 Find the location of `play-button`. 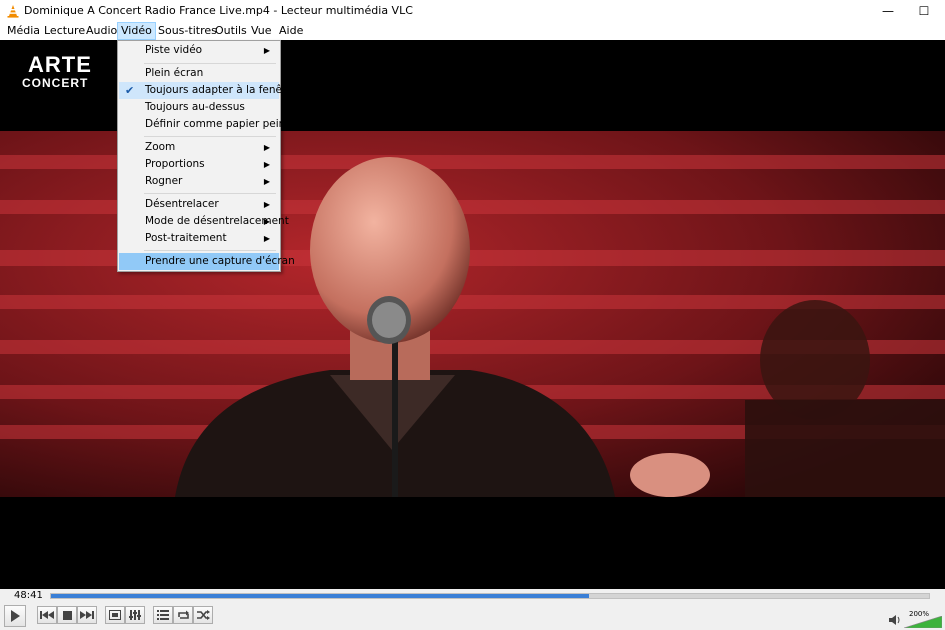

play-button is located at coordinates (15, 616).